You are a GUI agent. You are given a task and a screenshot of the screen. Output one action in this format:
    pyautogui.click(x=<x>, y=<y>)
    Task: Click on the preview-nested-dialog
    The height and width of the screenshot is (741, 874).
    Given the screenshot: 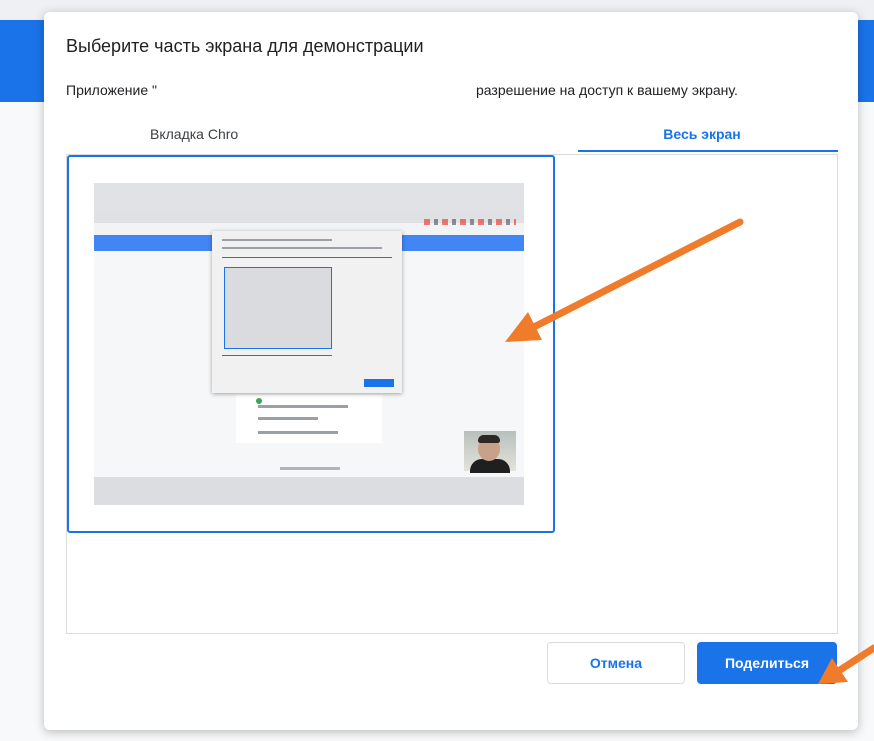 What is the action you would take?
    pyautogui.click(x=307, y=312)
    